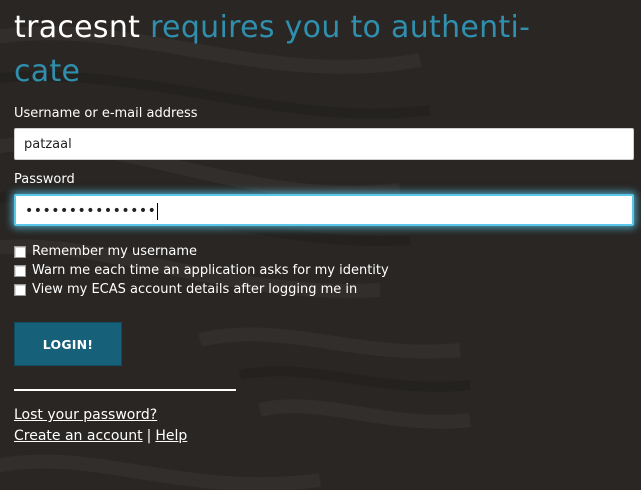 This screenshot has width=641, height=490. Describe the element at coordinates (77, 27) in the screenshot. I see `app-name: tracesnt` at that location.